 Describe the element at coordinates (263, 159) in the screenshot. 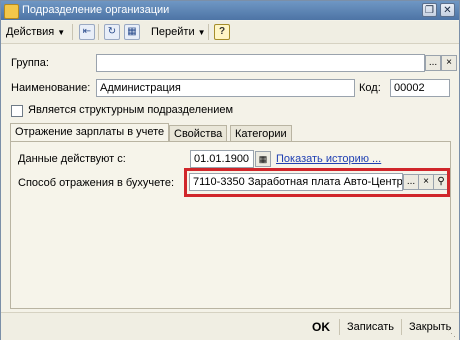

I see `calendar-icon: ▦` at that location.